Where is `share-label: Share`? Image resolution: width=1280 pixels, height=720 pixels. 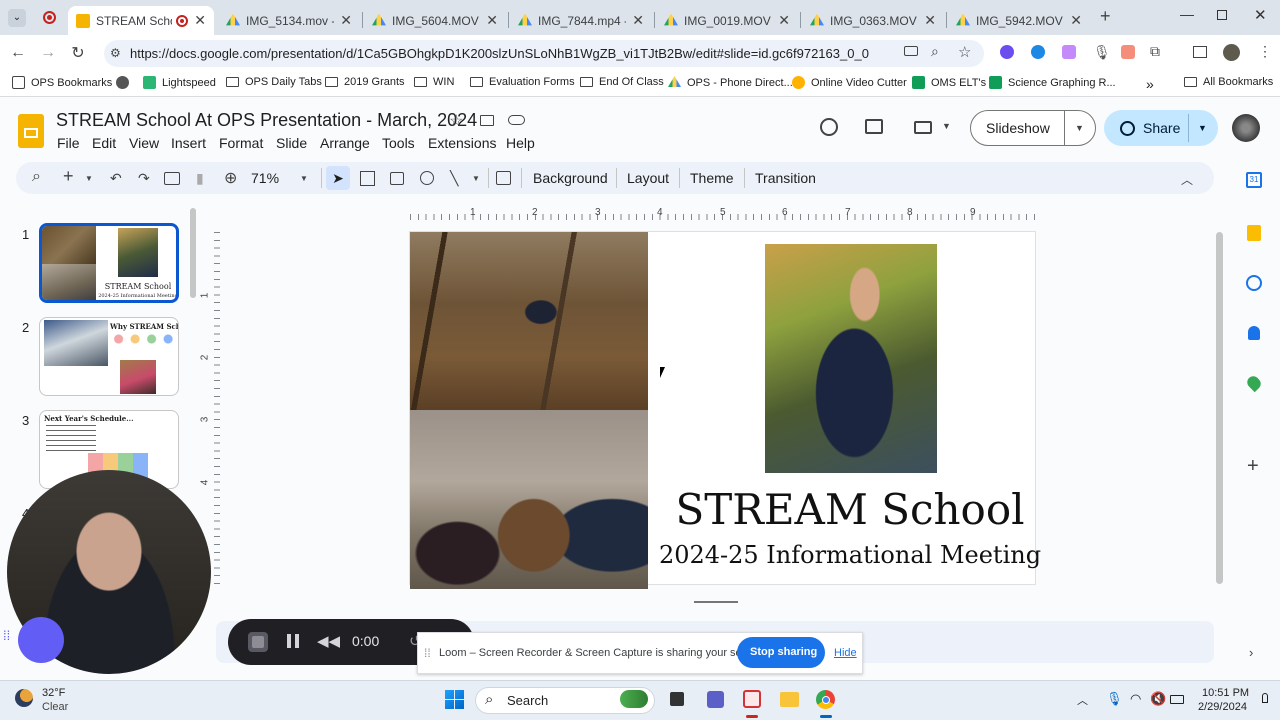
share-label: Share is located at coordinates (1161, 128).